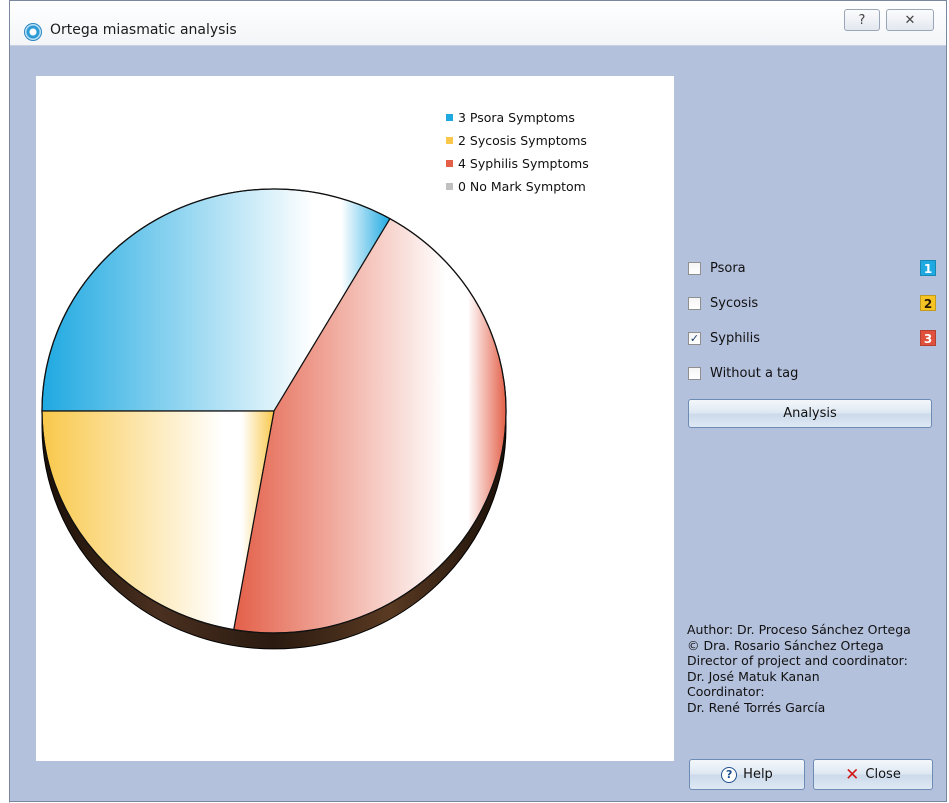 This screenshot has height=803, width=949. Describe the element at coordinates (4, 106) in the screenshot. I see `background-app-fragment` at that location.